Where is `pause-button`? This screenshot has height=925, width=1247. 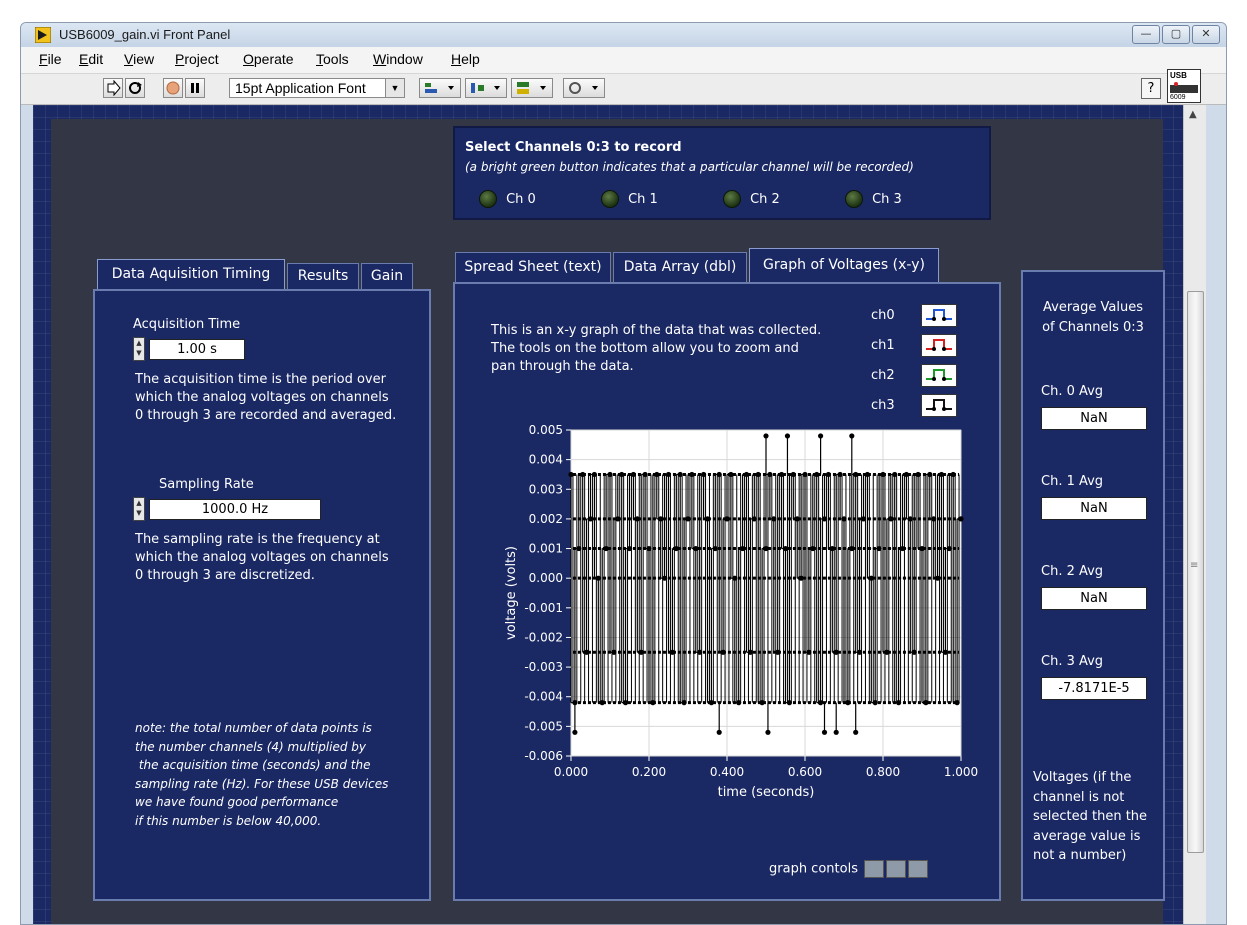 pause-button is located at coordinates (195, 88).